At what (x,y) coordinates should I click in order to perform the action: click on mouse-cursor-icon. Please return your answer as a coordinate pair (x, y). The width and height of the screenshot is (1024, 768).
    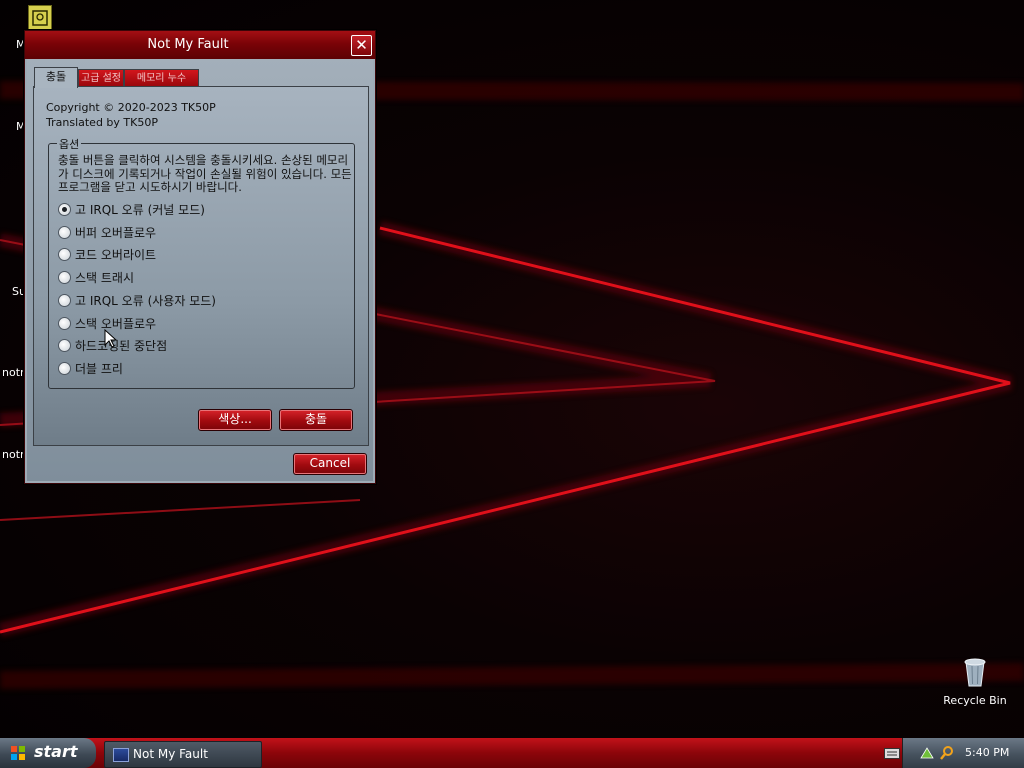
    Looking at the image, I should click on (111, 338).